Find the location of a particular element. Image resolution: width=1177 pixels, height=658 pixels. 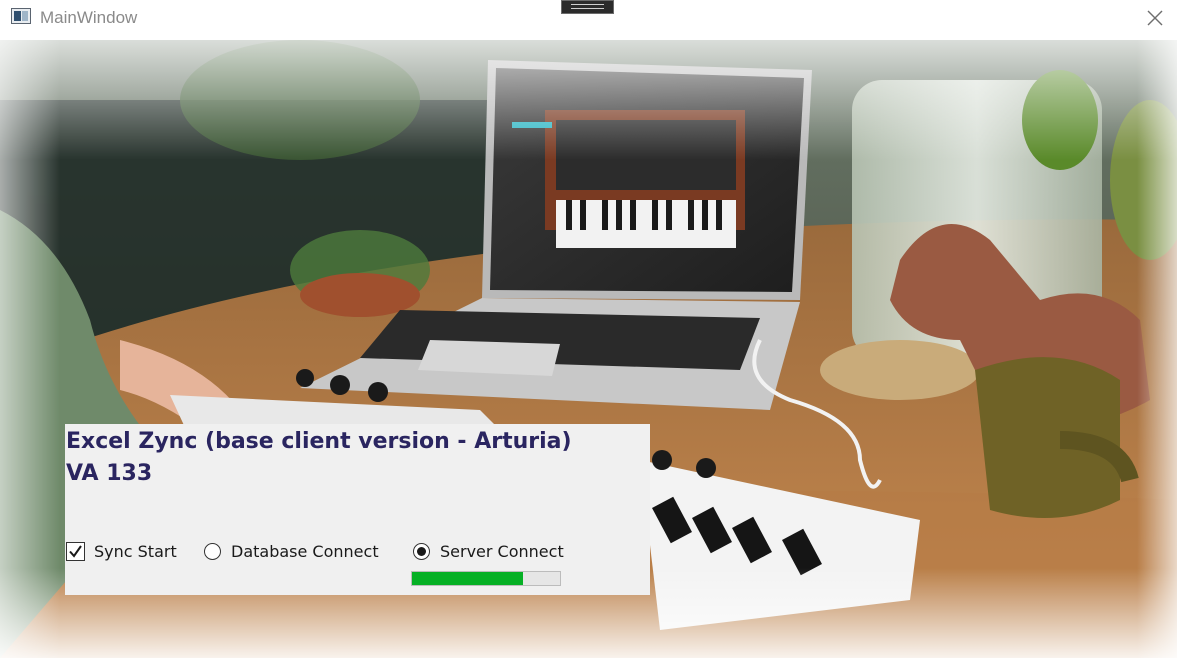

title-bar: MainWindow is located at coordinates (588, 20).